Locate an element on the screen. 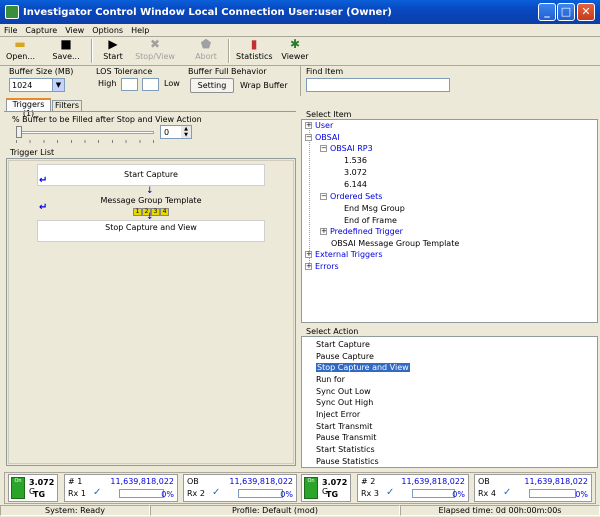 This screenshot has width=600, height=517. rx-percent: 0% is located at coordinates (458, 494).